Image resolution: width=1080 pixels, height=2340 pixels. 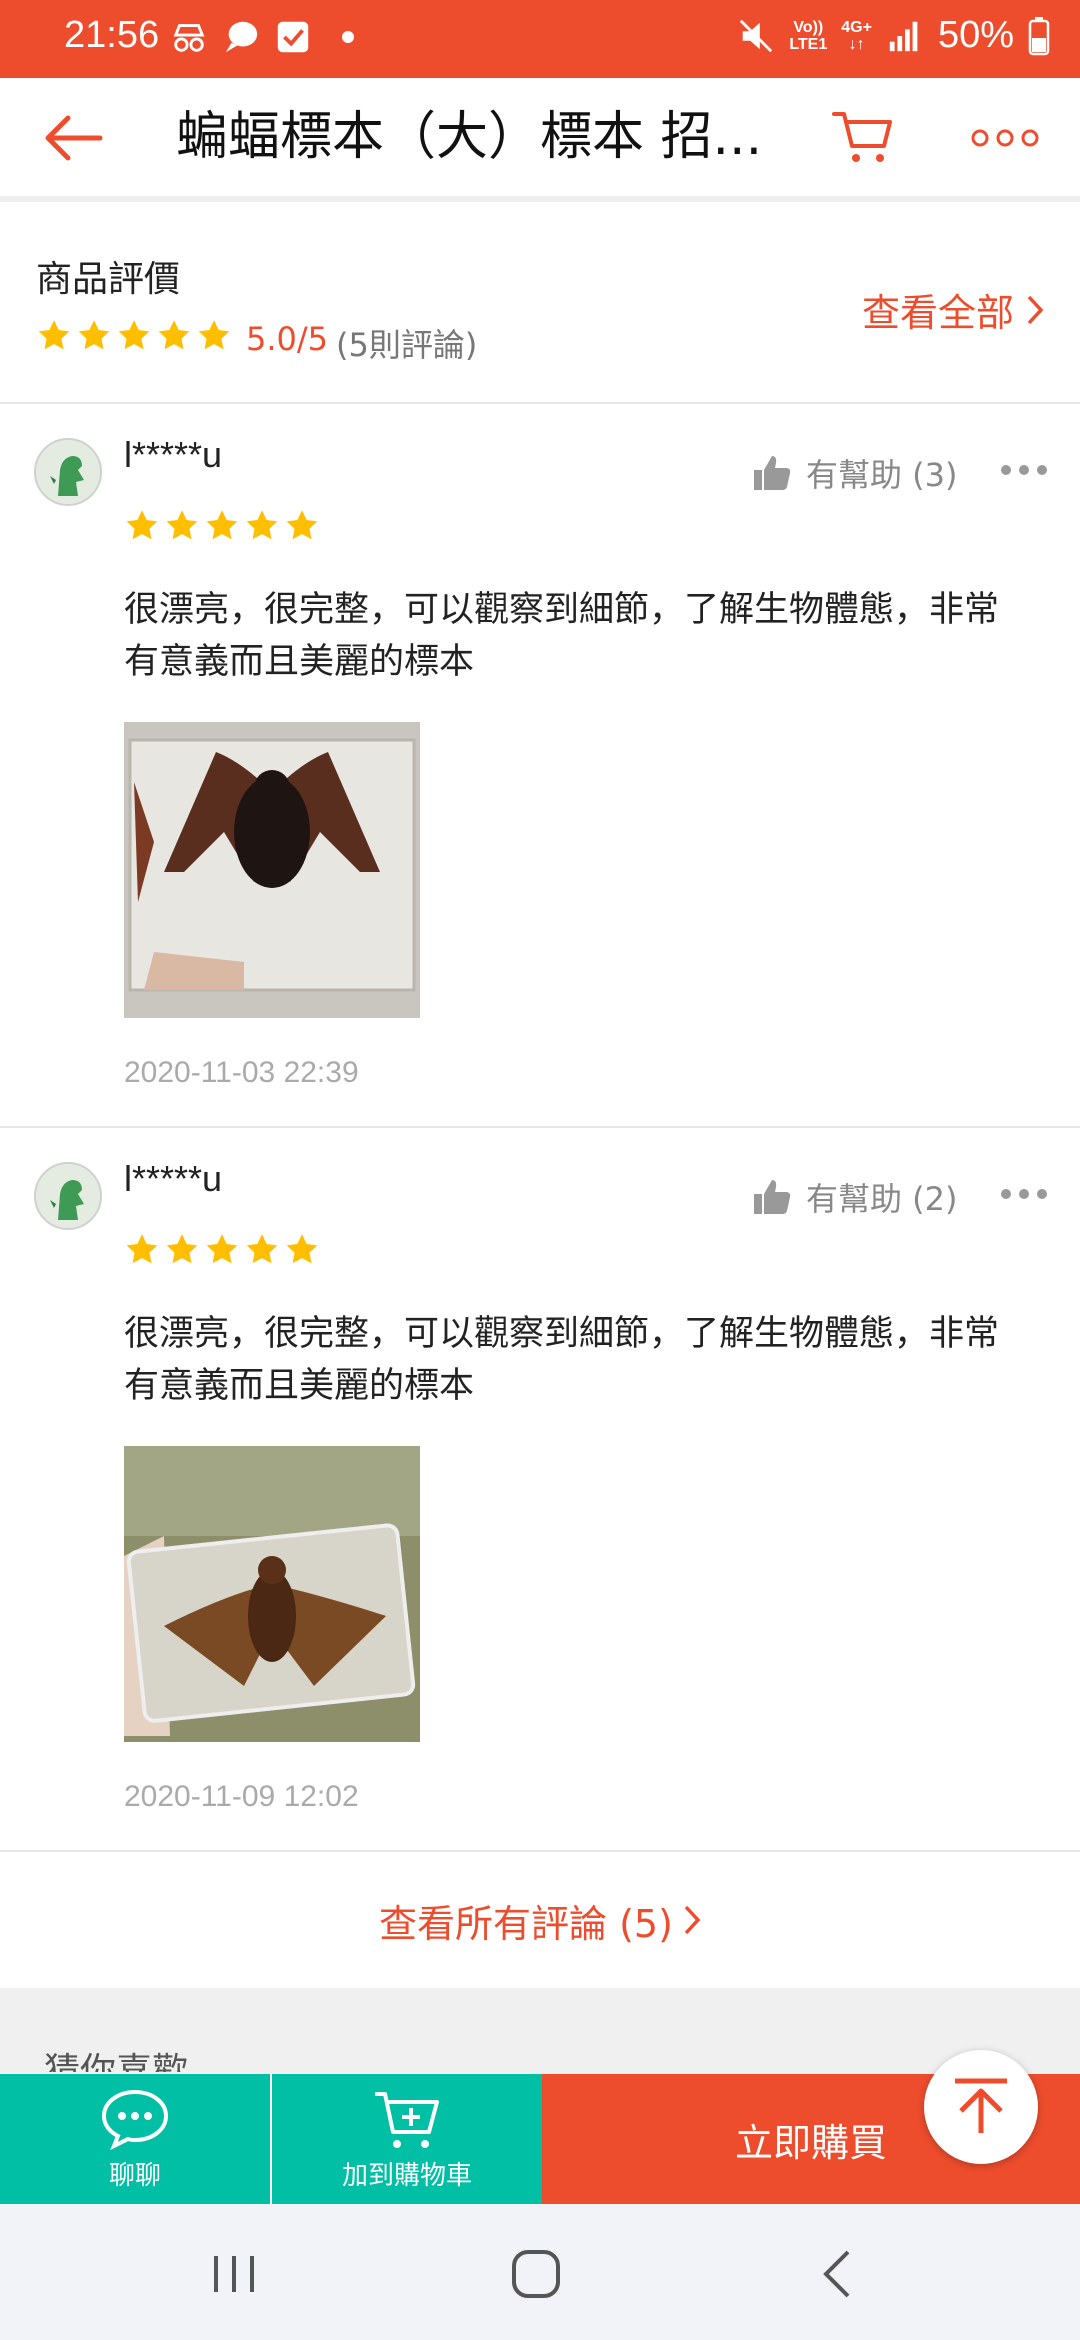 I want to click on review-summary: 商品評價 5.0/5 (5則評論) 查看全部, so click(x=540, y=306).